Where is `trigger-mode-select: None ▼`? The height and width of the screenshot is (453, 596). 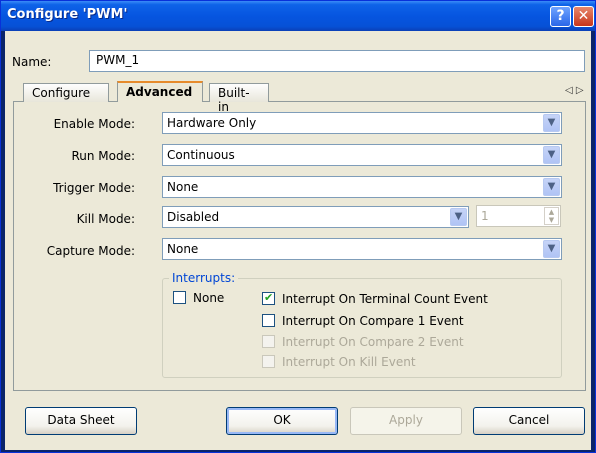 trigger-mode-select: None ▼ is located at coordinates (362, 187).